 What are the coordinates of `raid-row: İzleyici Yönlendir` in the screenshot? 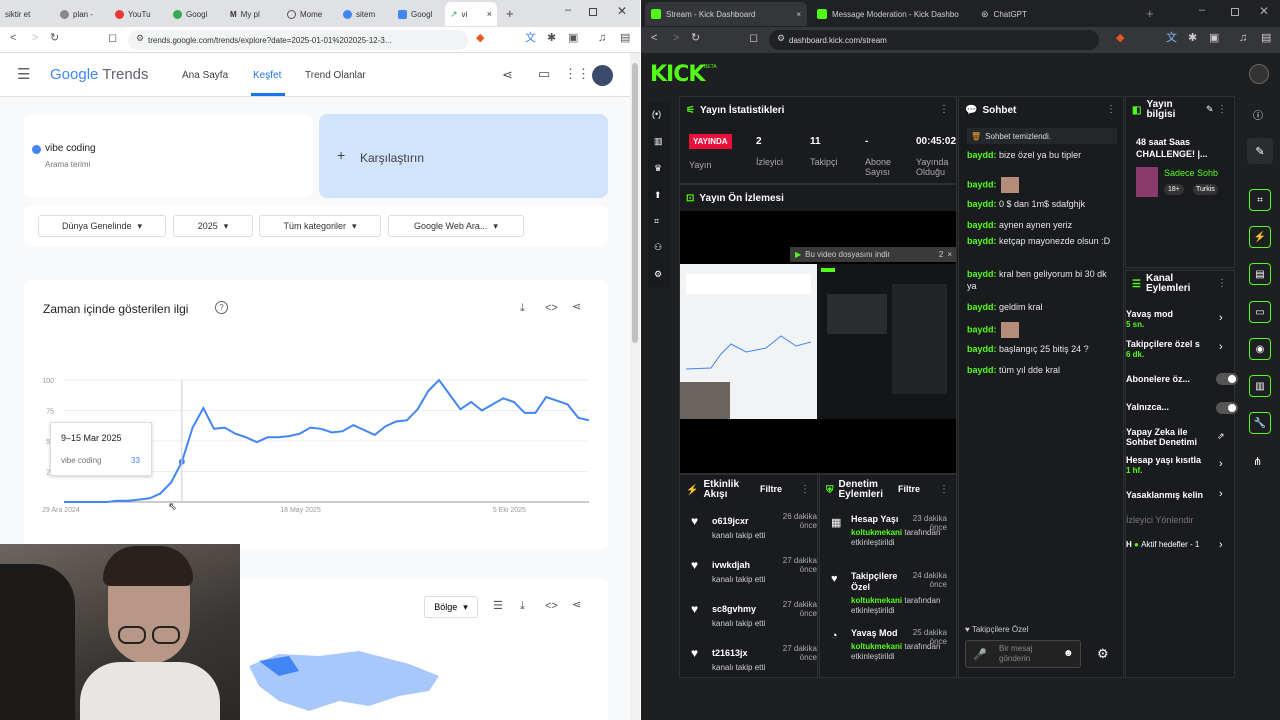 It's located at (1159, 520).